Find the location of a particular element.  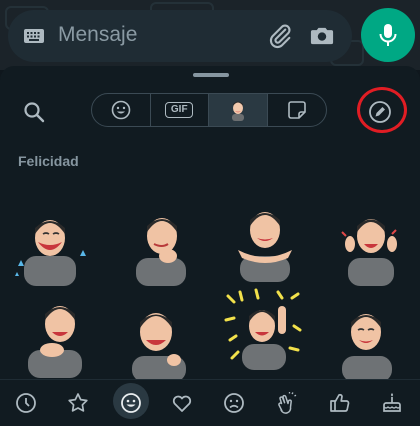

tab-emoji is located at coordinates (121, 110).